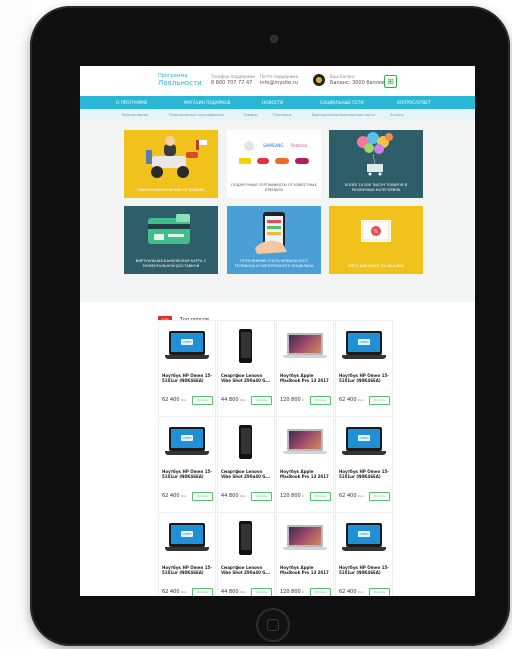 The image size is (512, 649). Describe the element at coordinates (279, 83) in the screenshot. I see `support-email-value: info@mysite.ru` at that location.